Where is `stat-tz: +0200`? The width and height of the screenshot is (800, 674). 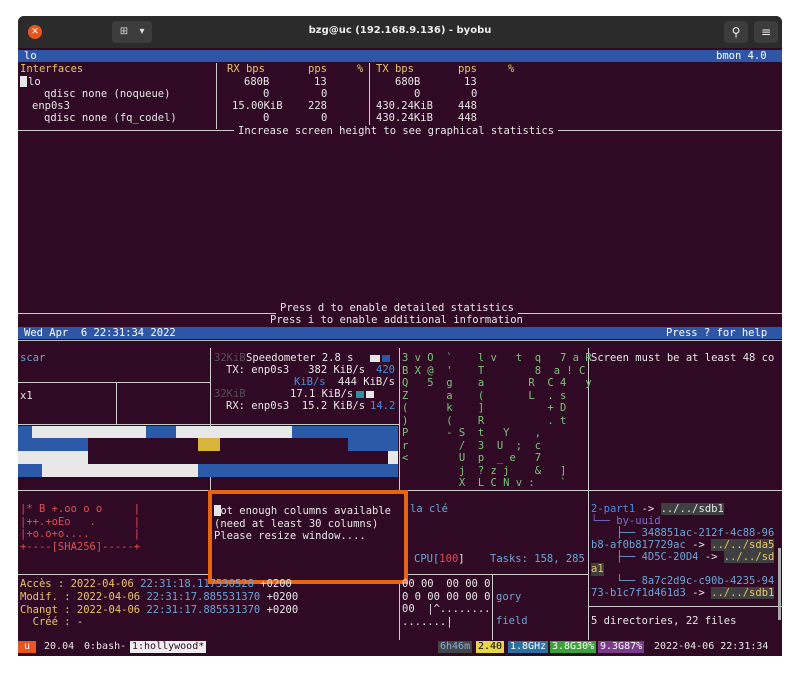
stat-tz: +0200 is located at coordinates (272, 584).